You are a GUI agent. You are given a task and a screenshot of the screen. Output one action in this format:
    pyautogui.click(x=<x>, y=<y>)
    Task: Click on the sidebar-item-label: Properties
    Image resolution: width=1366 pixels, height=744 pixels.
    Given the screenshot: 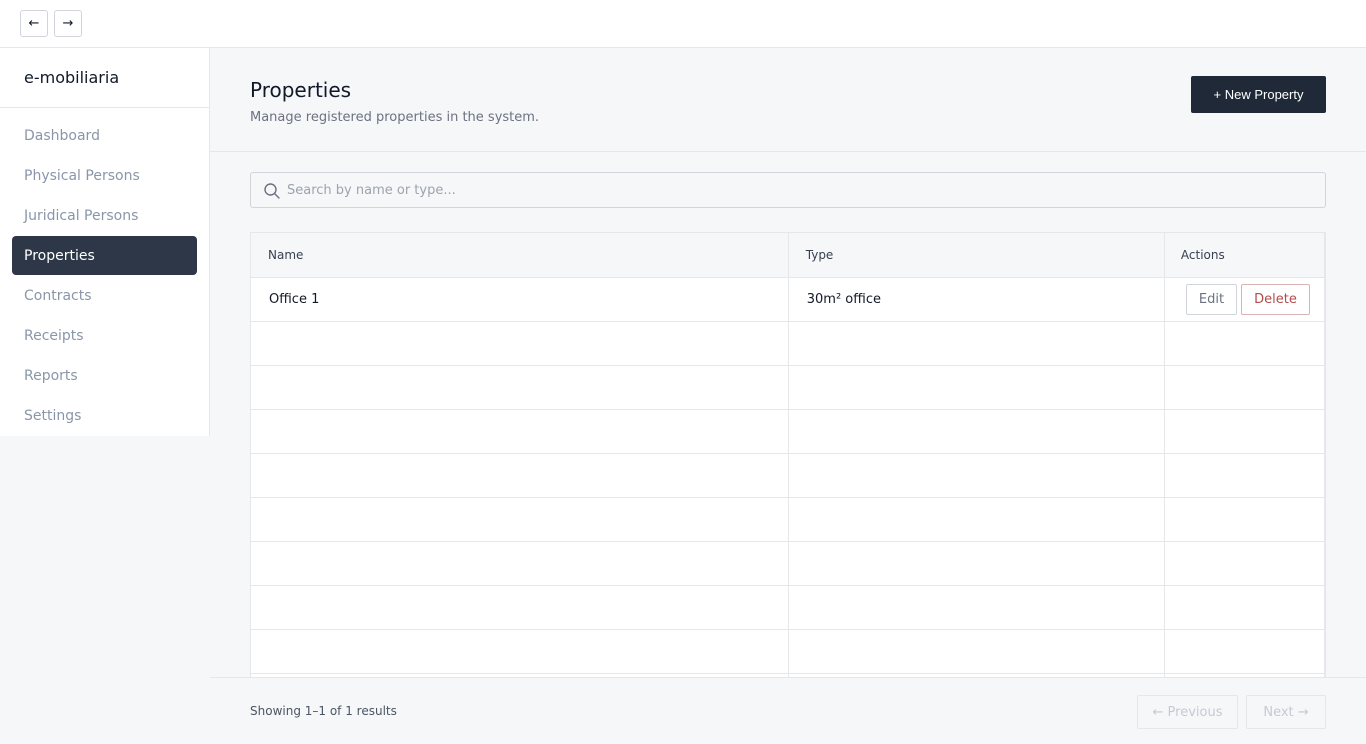 What is the action you would take?
    pyautogui.click(x=59, y=255)
    